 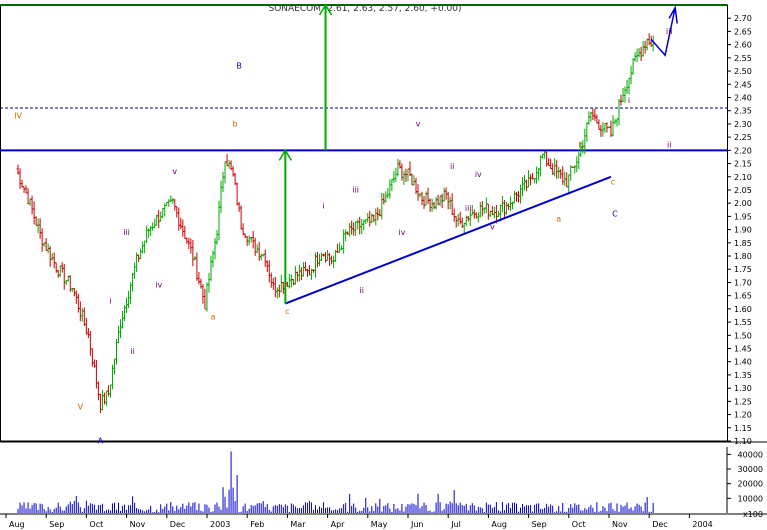 What do you see at coordinates (338, 524) in the screenshot?
I see `time-tick-label: Apr` at bounding box center [338, 524].